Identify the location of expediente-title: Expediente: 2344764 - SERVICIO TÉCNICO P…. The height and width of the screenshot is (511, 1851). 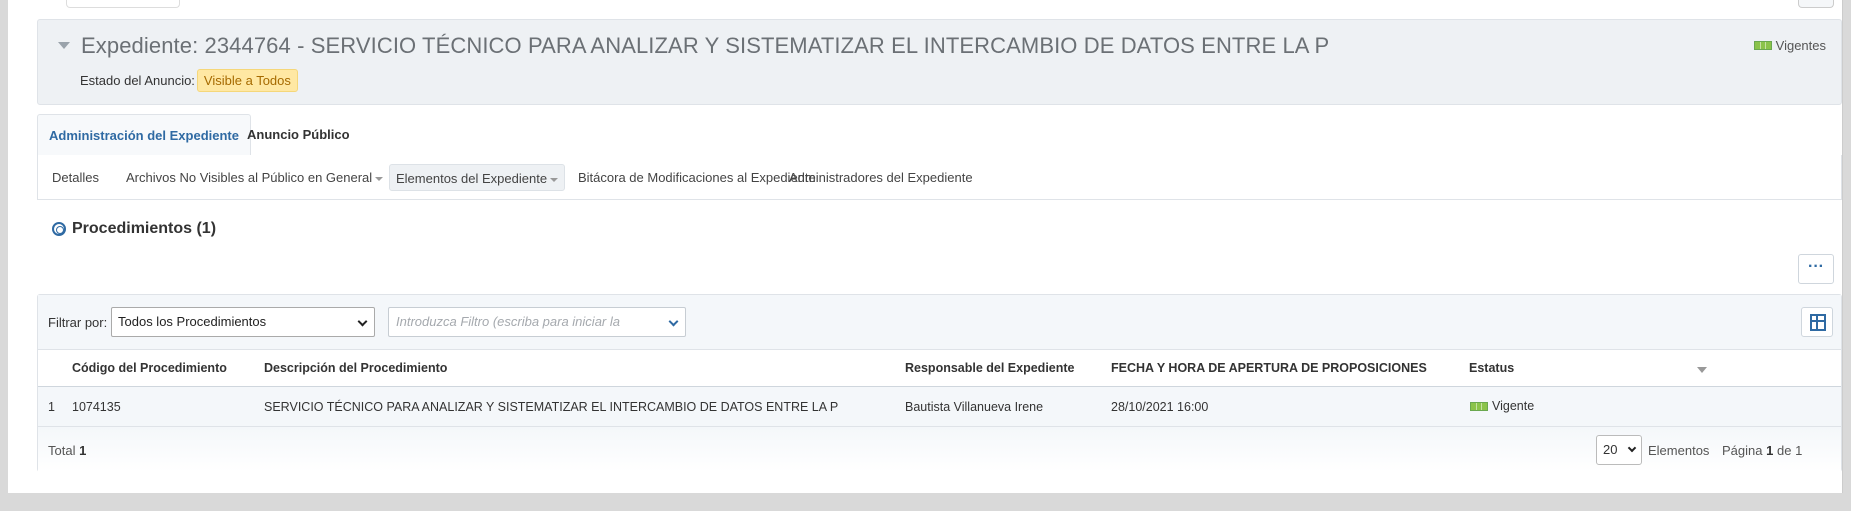
(705, 45).